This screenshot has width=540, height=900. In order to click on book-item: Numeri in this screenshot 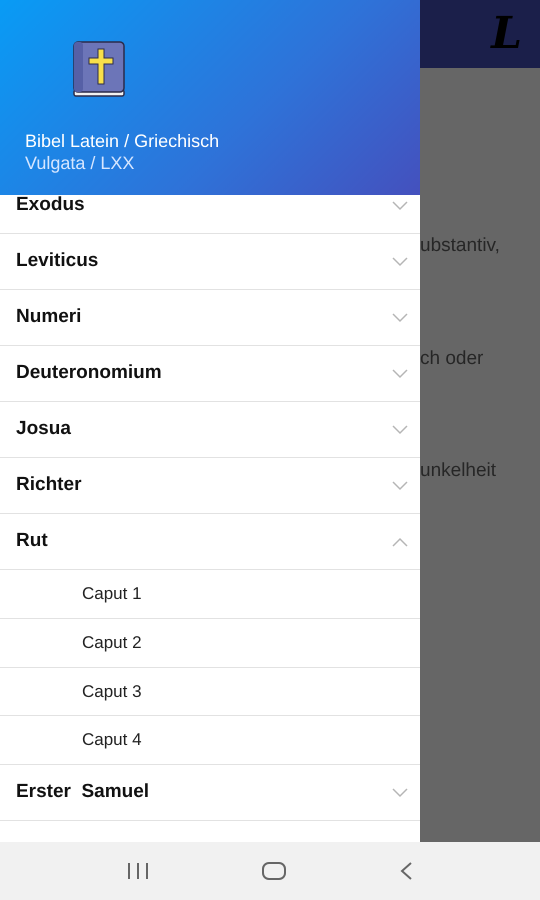, I will do `click(210, 318)`.